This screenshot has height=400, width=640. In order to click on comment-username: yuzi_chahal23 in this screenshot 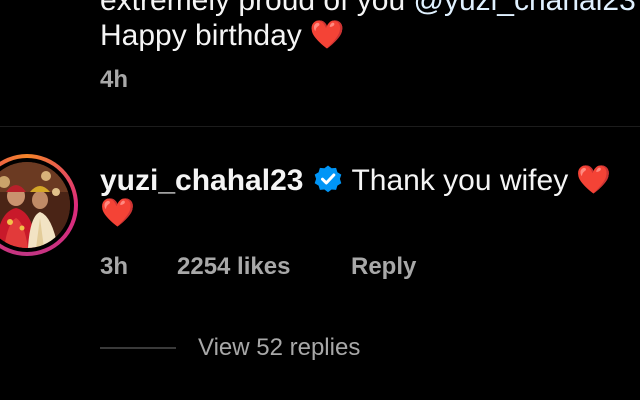, I will do `click(201, 180)`.